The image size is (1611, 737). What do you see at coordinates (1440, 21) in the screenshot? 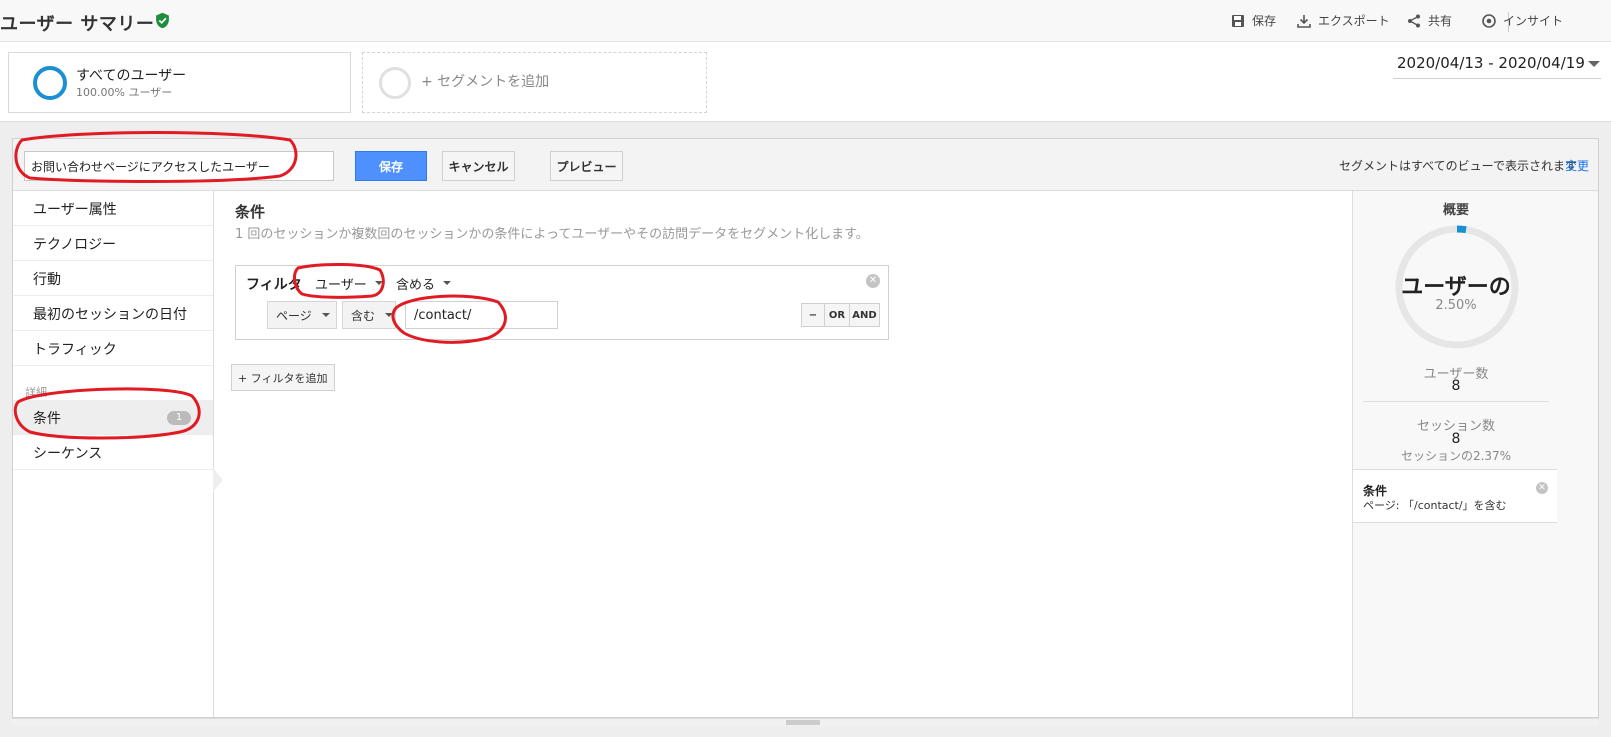
I see `share-label: 共有` at bounding box center [1440, 21].